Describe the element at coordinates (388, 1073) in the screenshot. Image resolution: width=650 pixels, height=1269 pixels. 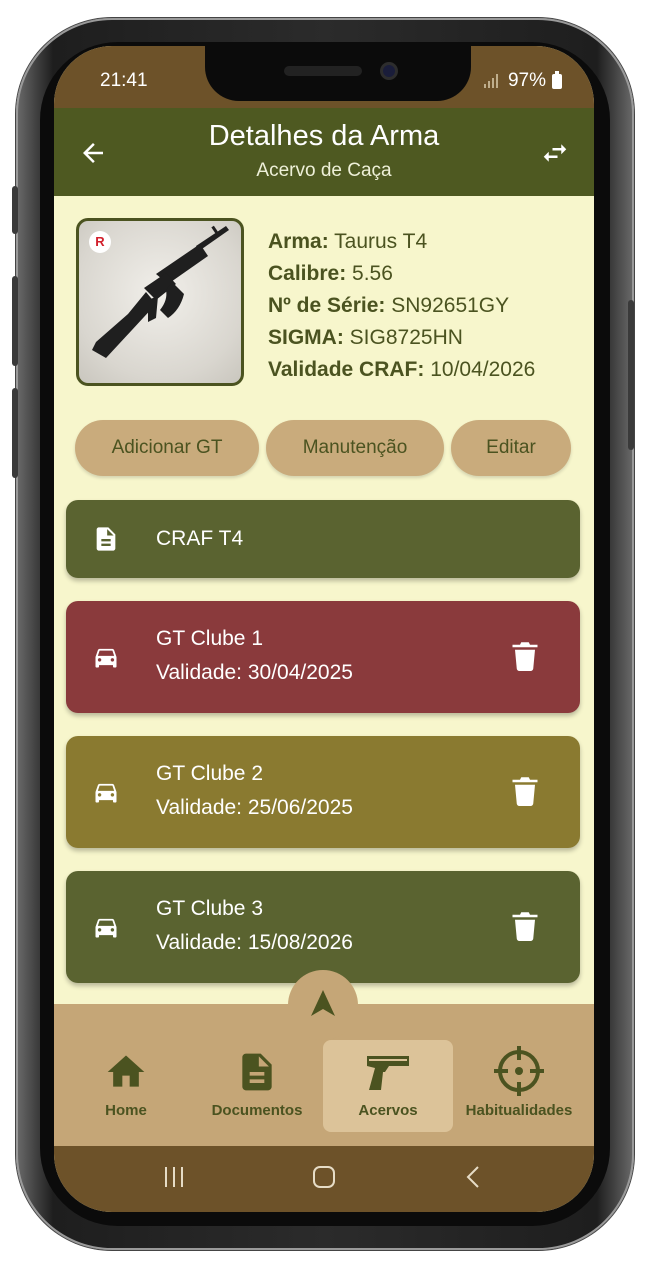
I see `pistol-icon` at that location.